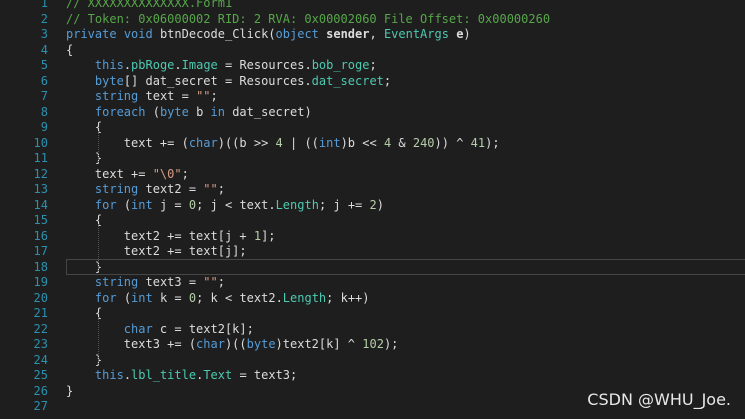 This screenshot has width=745, height=419. Describe the element at coordinates (44, 49) in the screenshot. I see `line-number: 4` at that location.